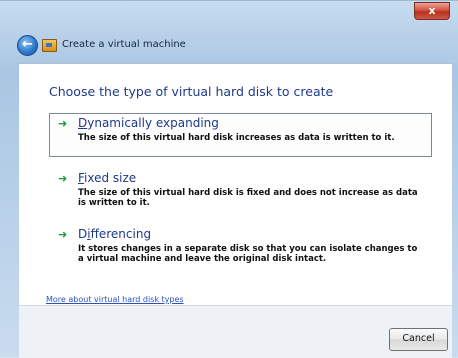 This screenshot has width=458, height=358. Describe the element at coordinates (49, 45) in the screenshot. I see `virtual-machine-icon` at that location.